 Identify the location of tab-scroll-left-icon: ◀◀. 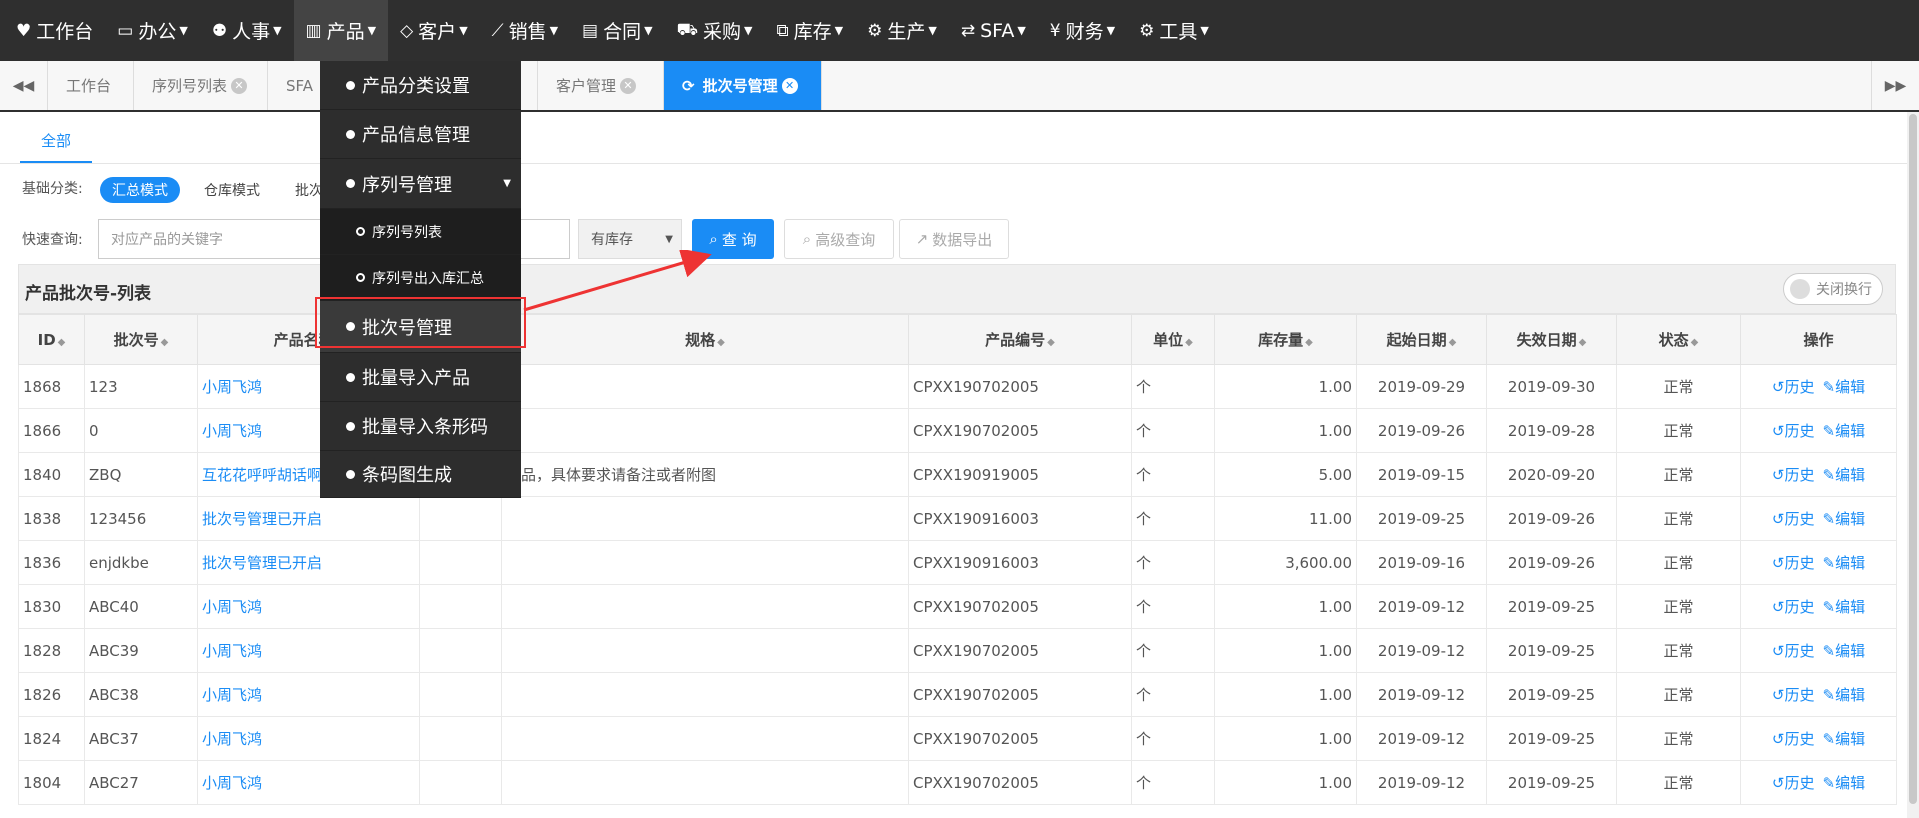
(24, 85).